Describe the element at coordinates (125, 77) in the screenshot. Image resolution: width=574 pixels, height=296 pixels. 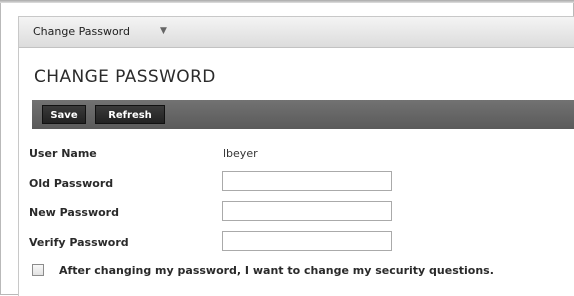
I see `page-title: CHANGE PASSWORD` at that location.